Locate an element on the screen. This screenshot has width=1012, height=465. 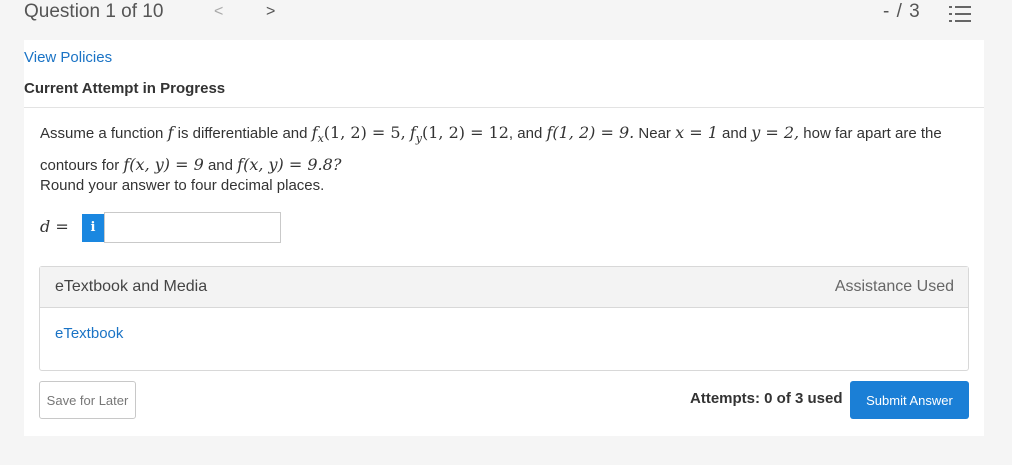
assistance-used-label: Assistance Used is located at coordinates (894, 286).